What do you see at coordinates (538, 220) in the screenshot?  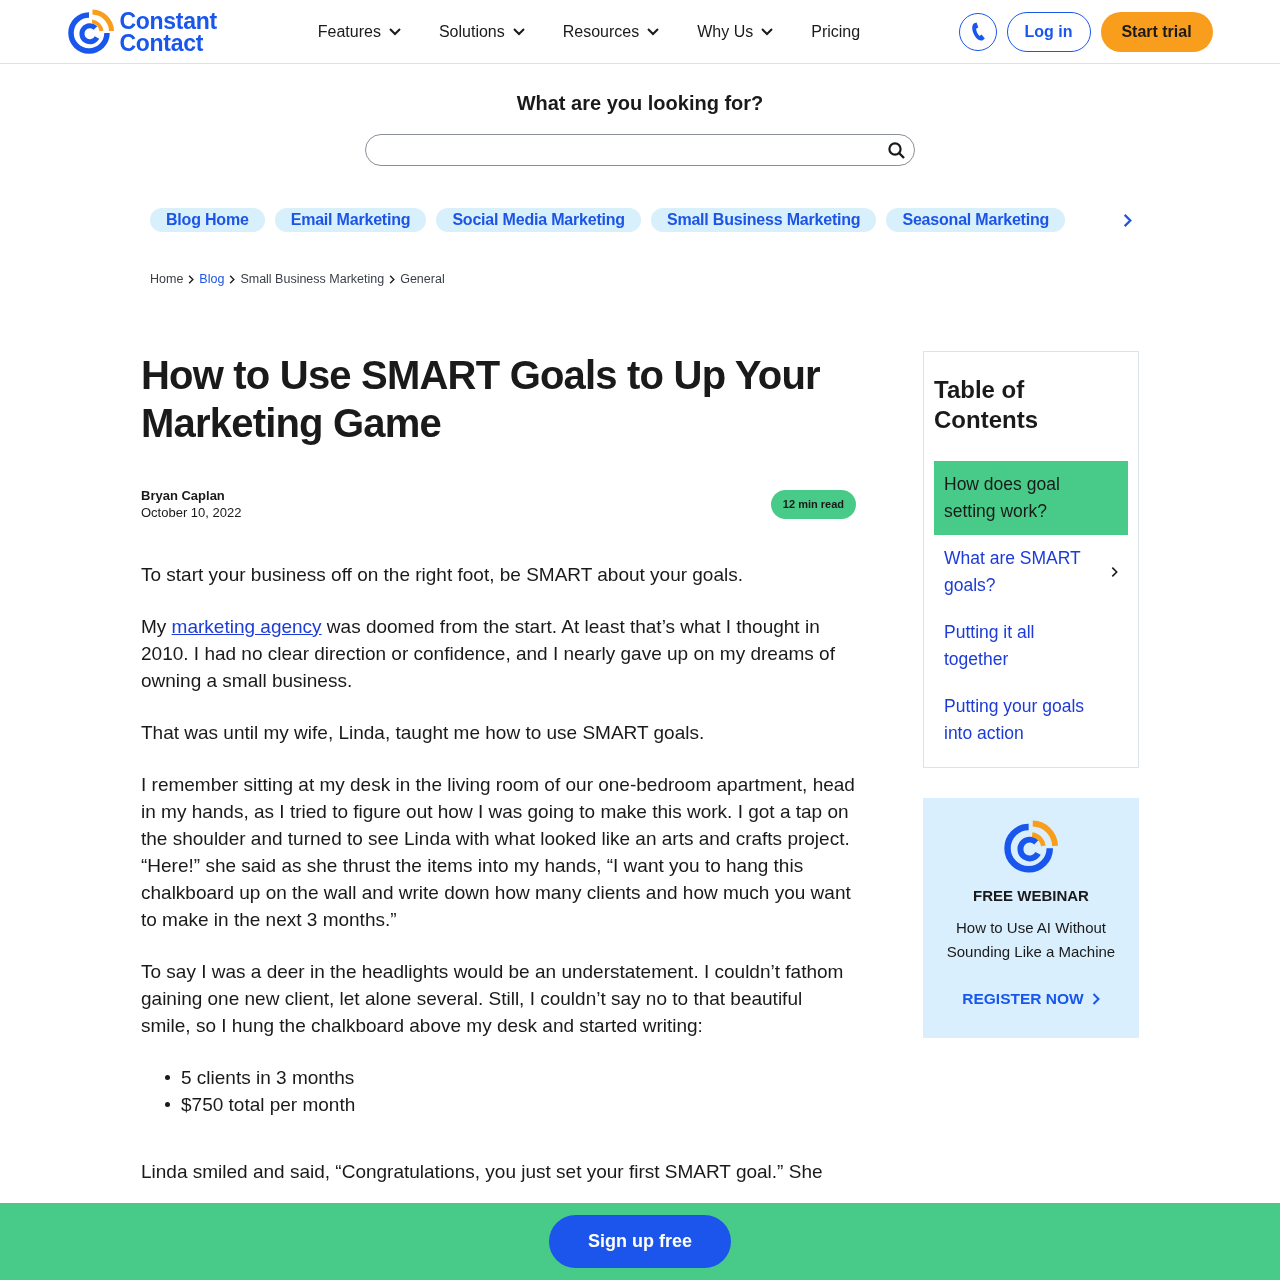 I see `category-tag: Social Media Marketing` at bounding box center [538, 220].